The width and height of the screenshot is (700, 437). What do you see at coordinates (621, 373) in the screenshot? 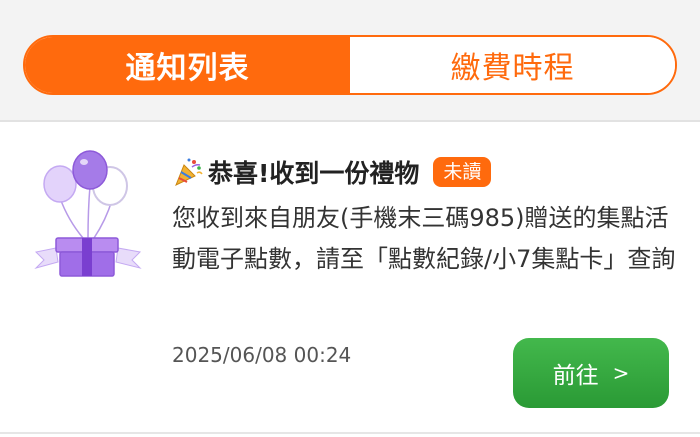
I see `chevron-right-icon: >` at bounding box center [621, 373].